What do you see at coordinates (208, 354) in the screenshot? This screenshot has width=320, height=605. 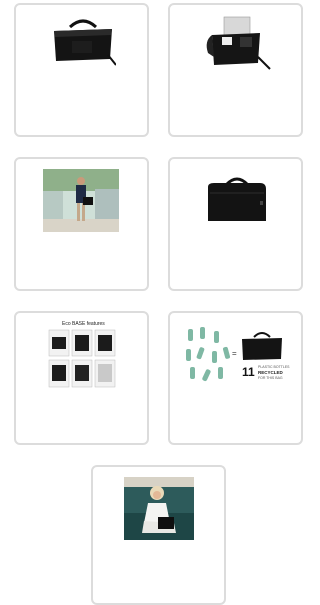 I see `recycled-bottles` at bounding box center [208, 354].